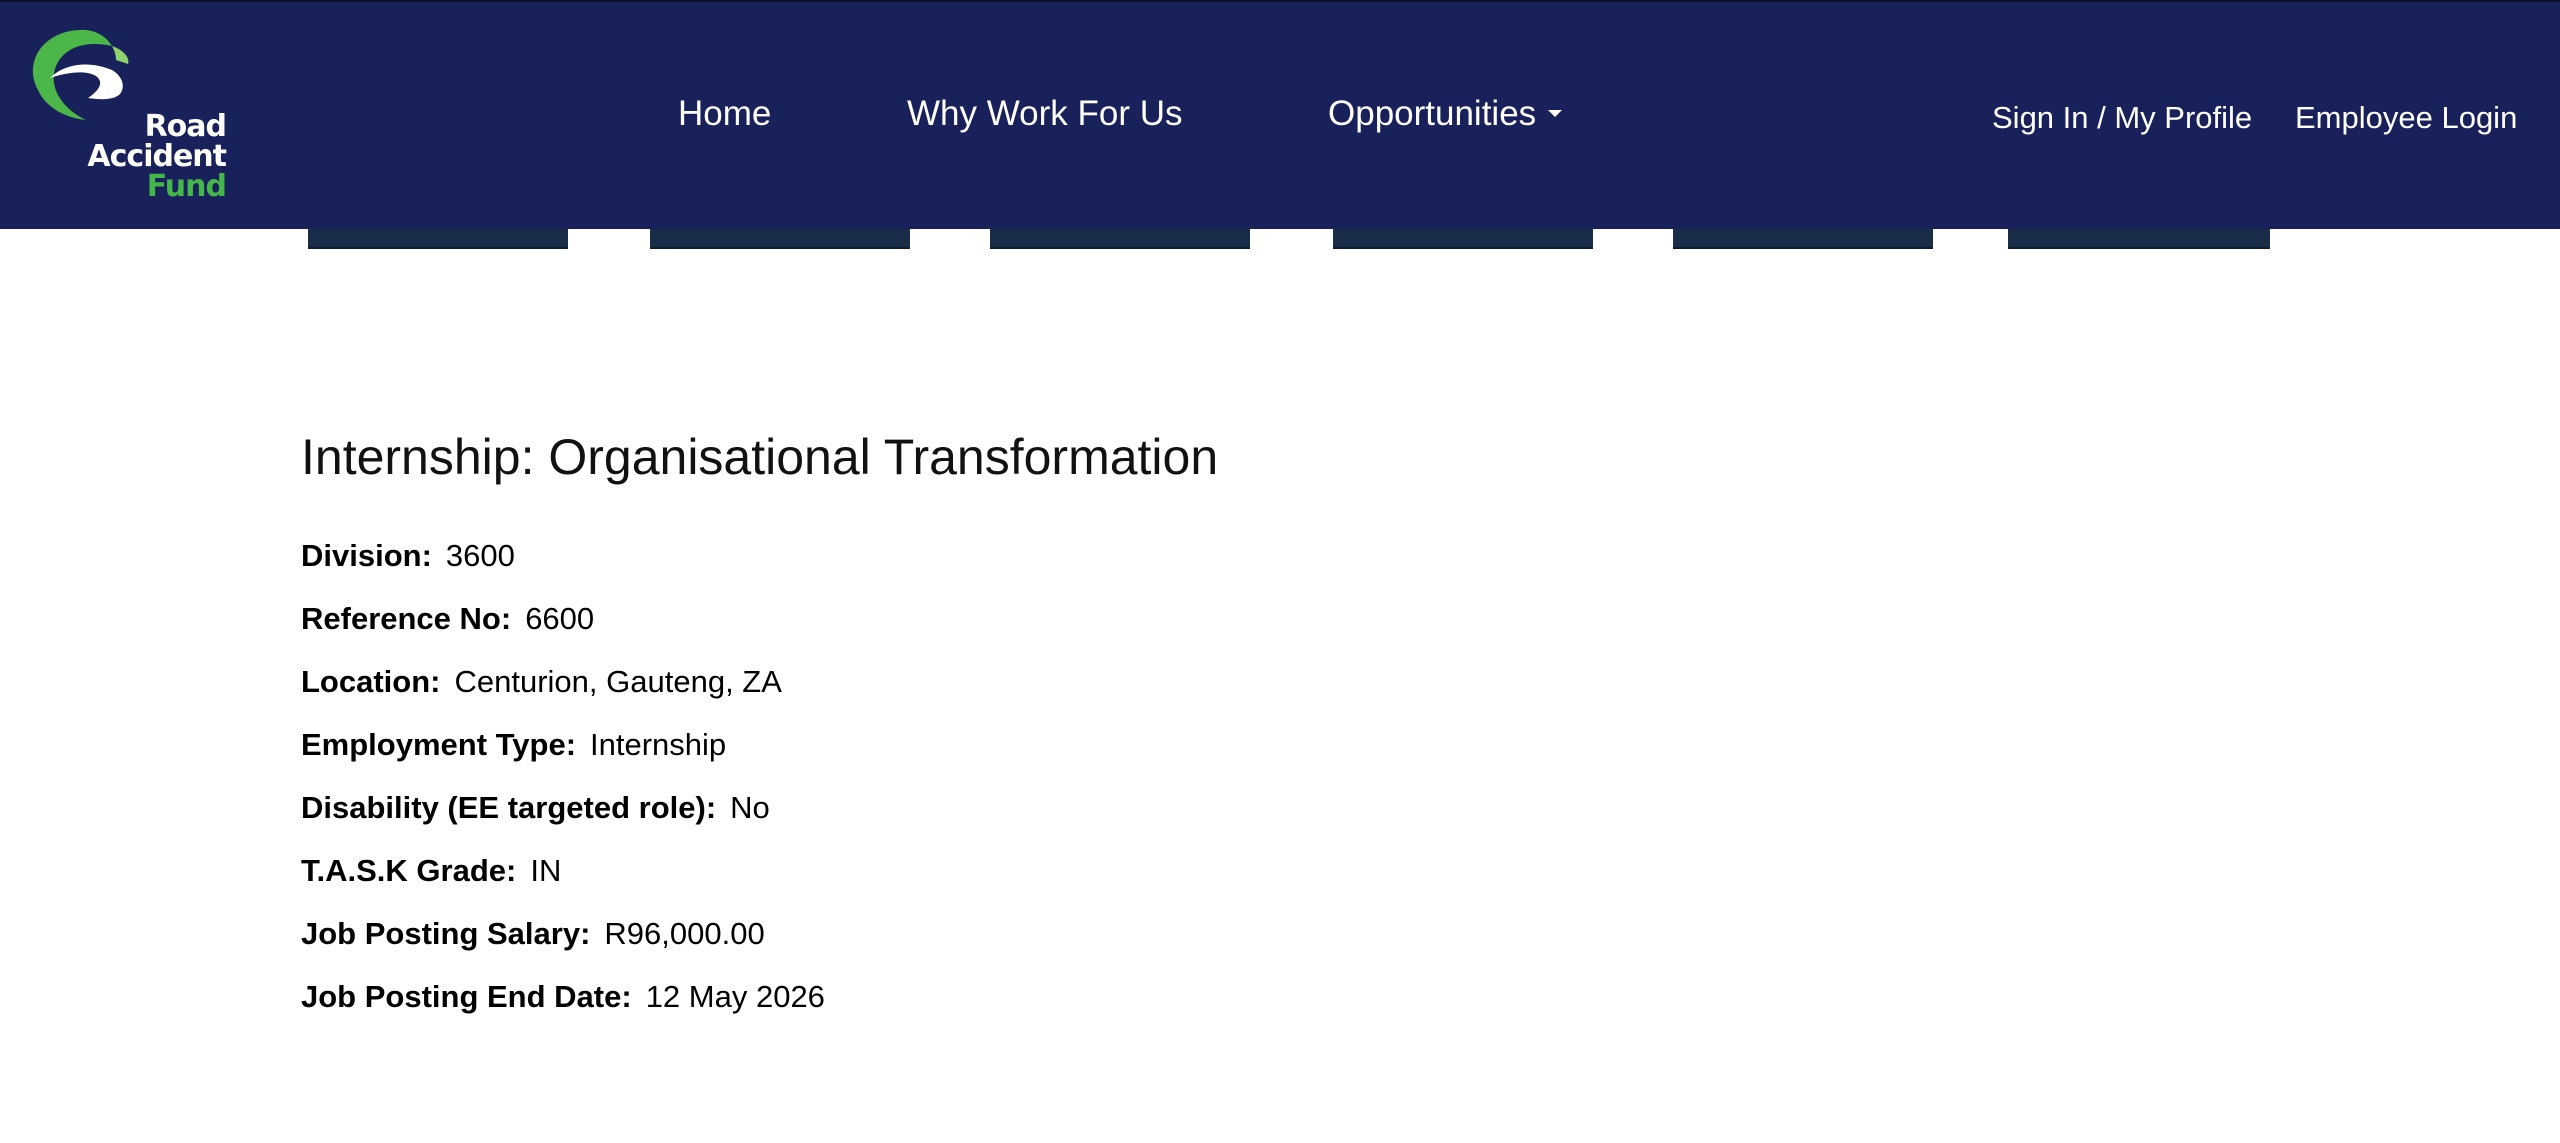 The image size is (2560, 1143). I want to click on nav-why-work-for-us-link: Why Work For Us, so click(1044, 114).